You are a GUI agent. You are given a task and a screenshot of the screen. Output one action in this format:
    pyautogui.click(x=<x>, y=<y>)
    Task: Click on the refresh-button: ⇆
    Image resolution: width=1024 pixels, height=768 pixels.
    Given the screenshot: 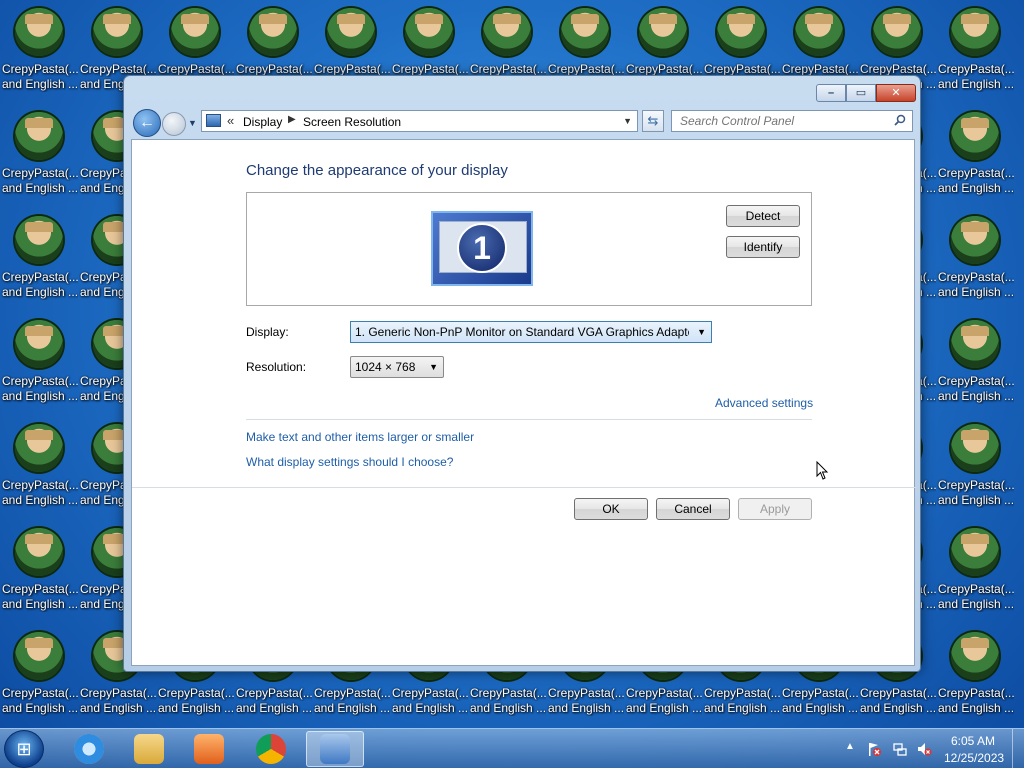 What is the action you would take?
    pyautogui.click(x=653, y=121)
    